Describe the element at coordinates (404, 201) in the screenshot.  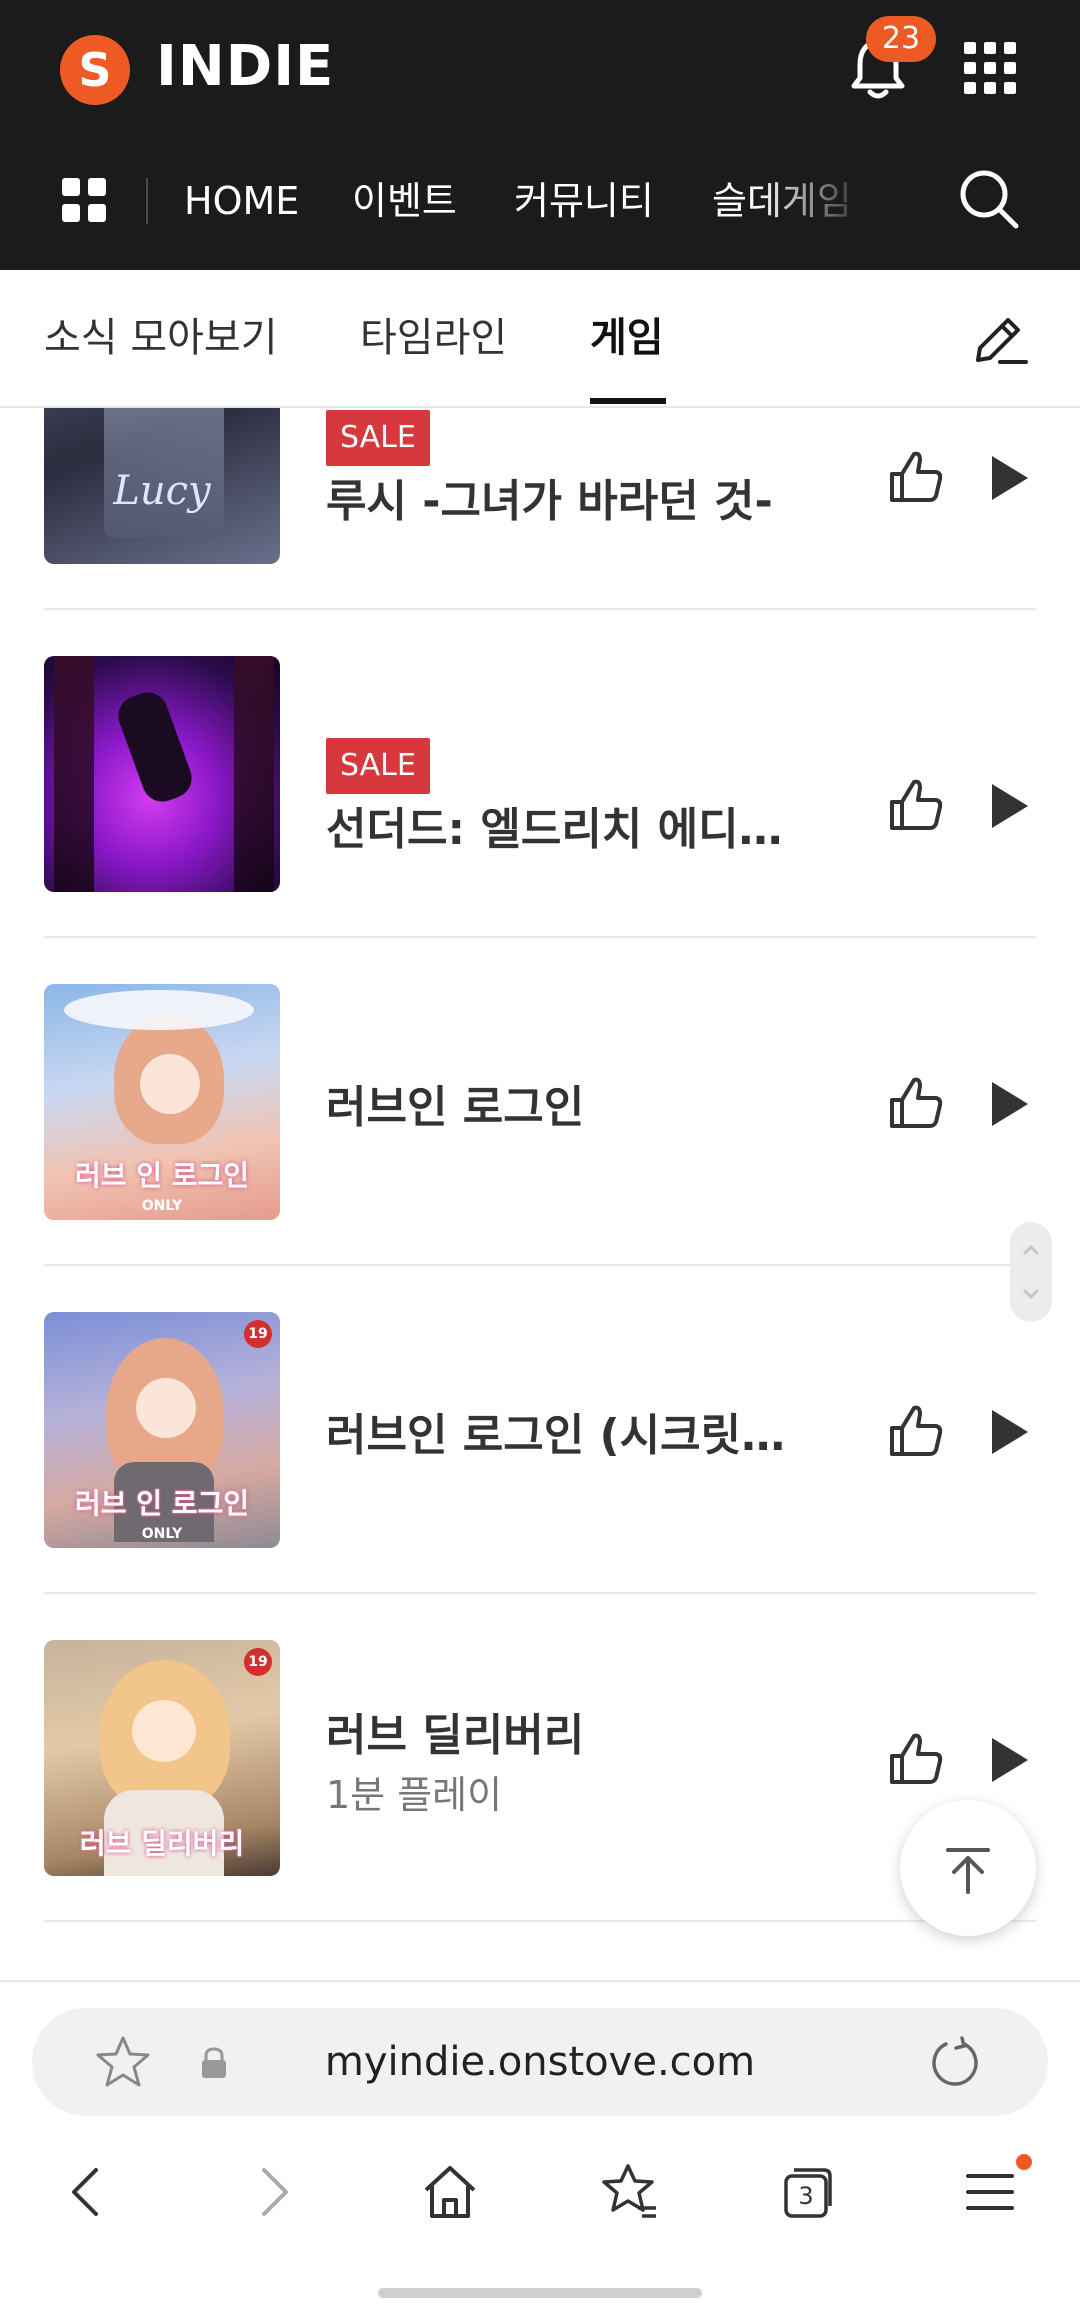
I see `nav-events: 이벤트` at that location.